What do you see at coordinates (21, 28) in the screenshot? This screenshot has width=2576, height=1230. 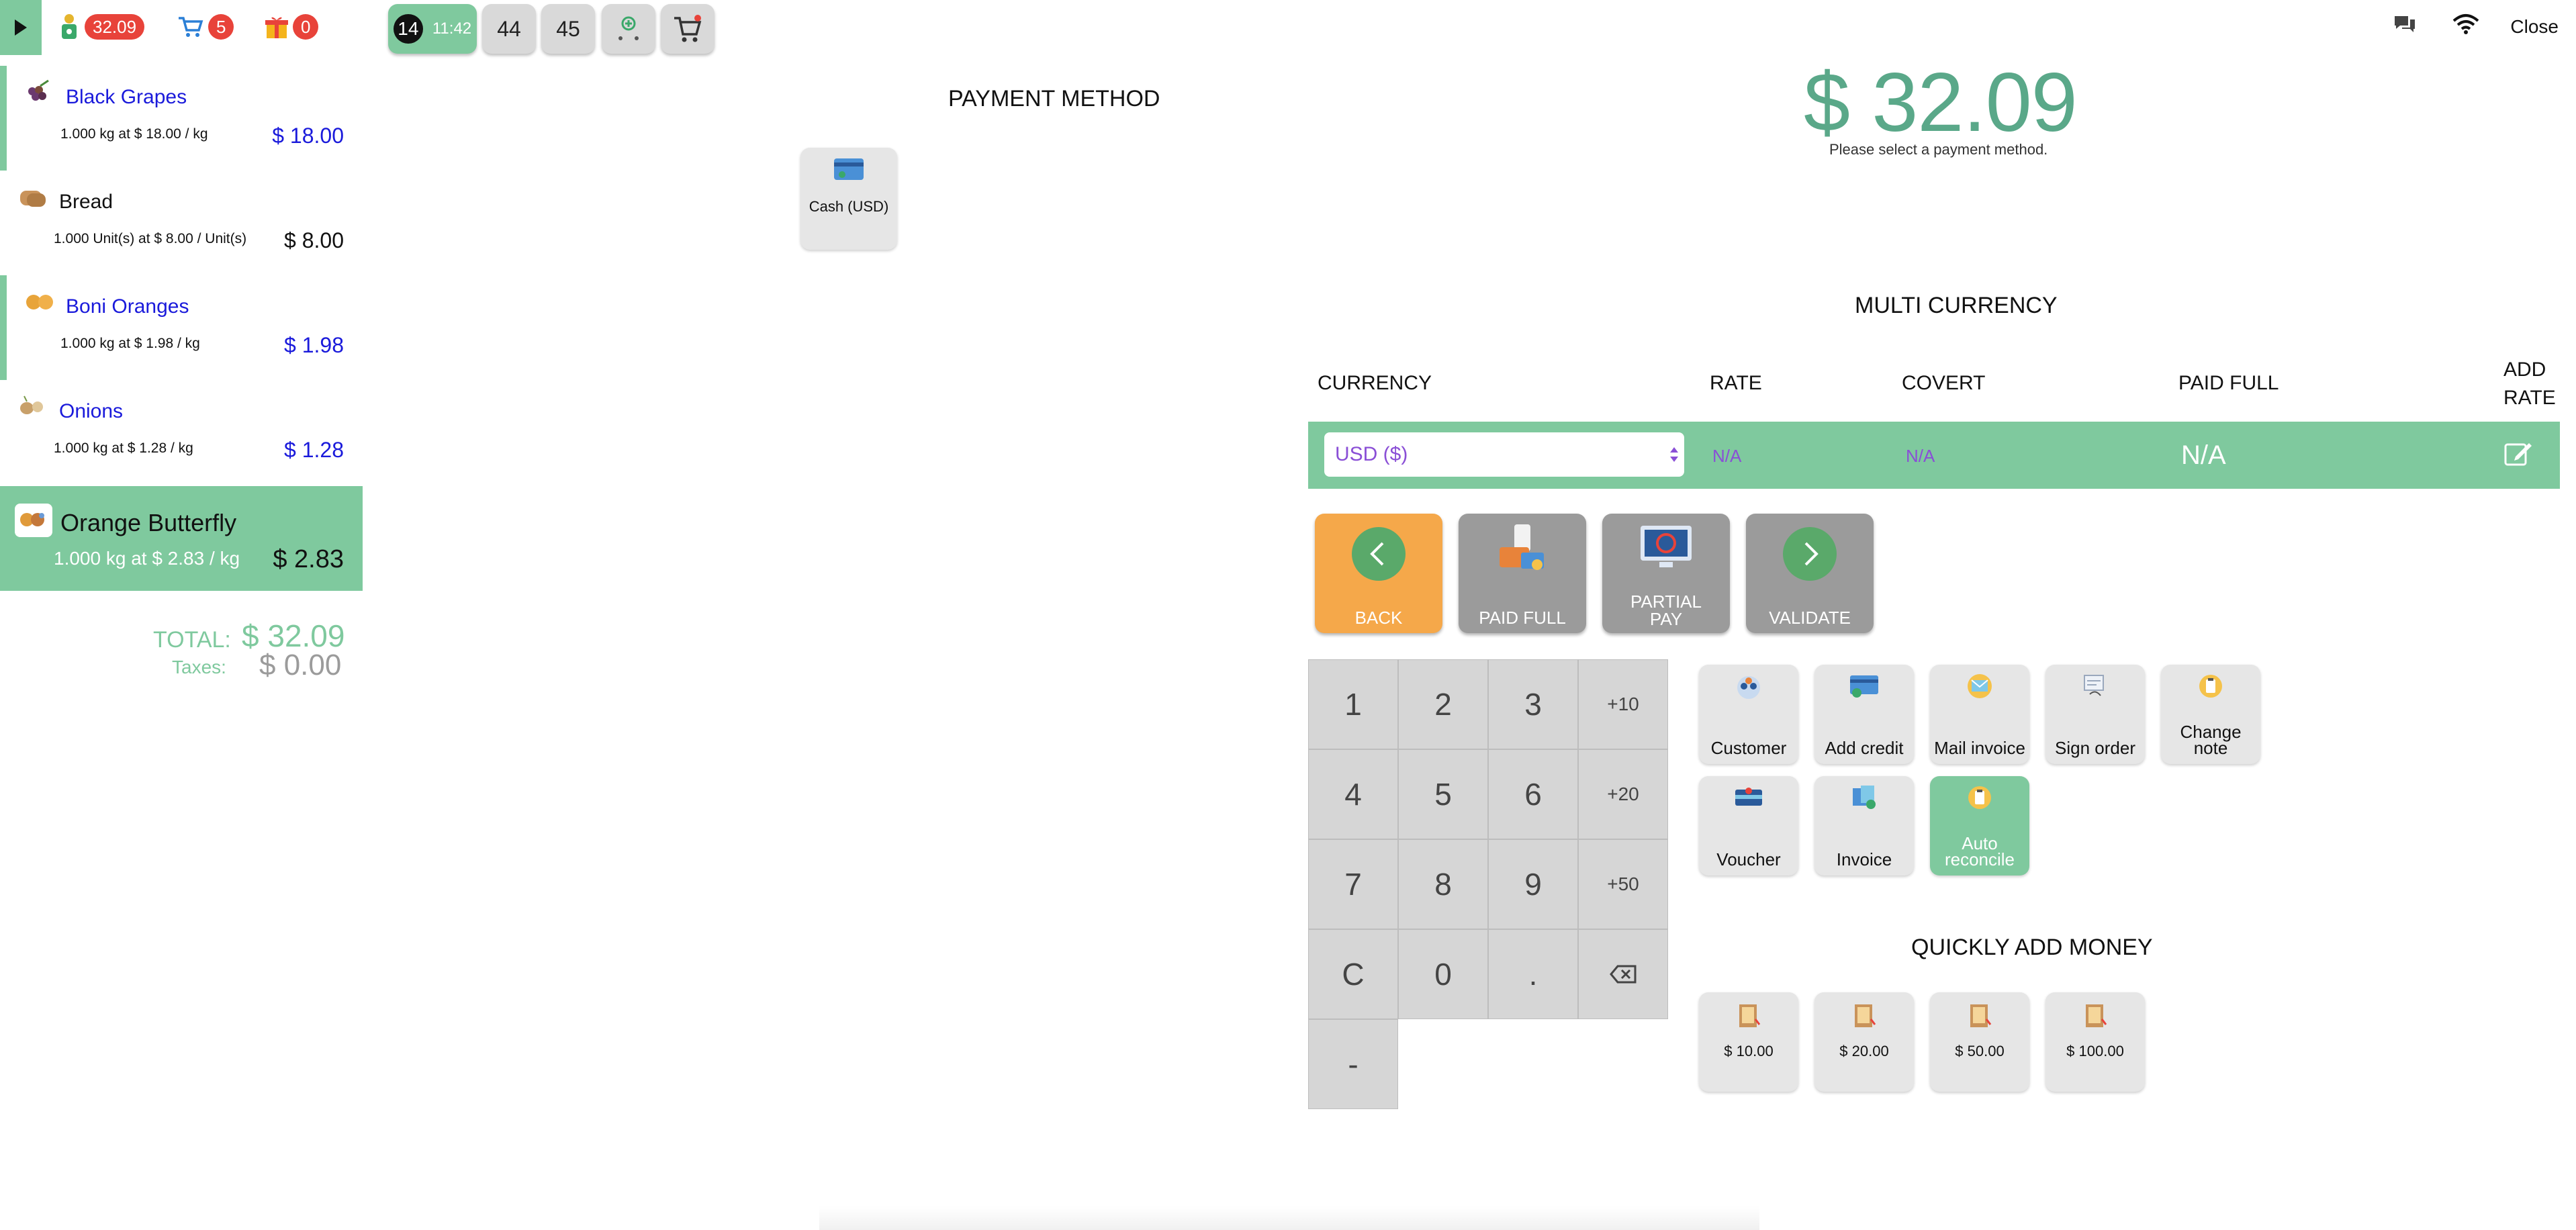 I see `toggle-panel-button` at bounding box center [21, 28].